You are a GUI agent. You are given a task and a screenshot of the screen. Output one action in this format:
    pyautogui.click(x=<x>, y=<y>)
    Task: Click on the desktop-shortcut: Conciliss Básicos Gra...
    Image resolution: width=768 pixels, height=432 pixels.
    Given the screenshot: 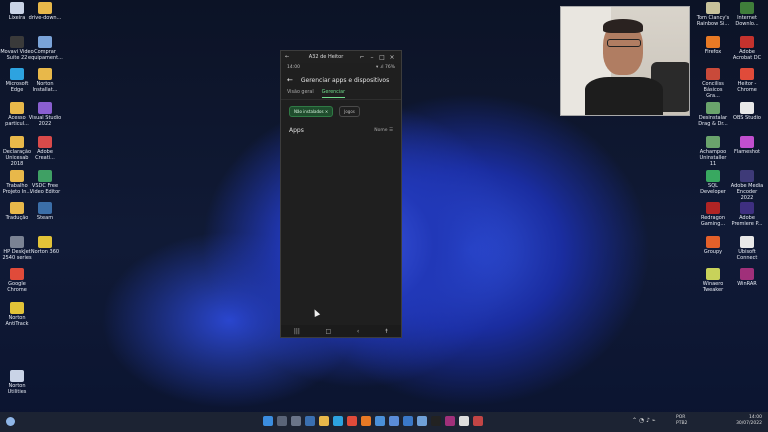 What is the action you would take?
    pyautogui.click(x=713, y=83)
    